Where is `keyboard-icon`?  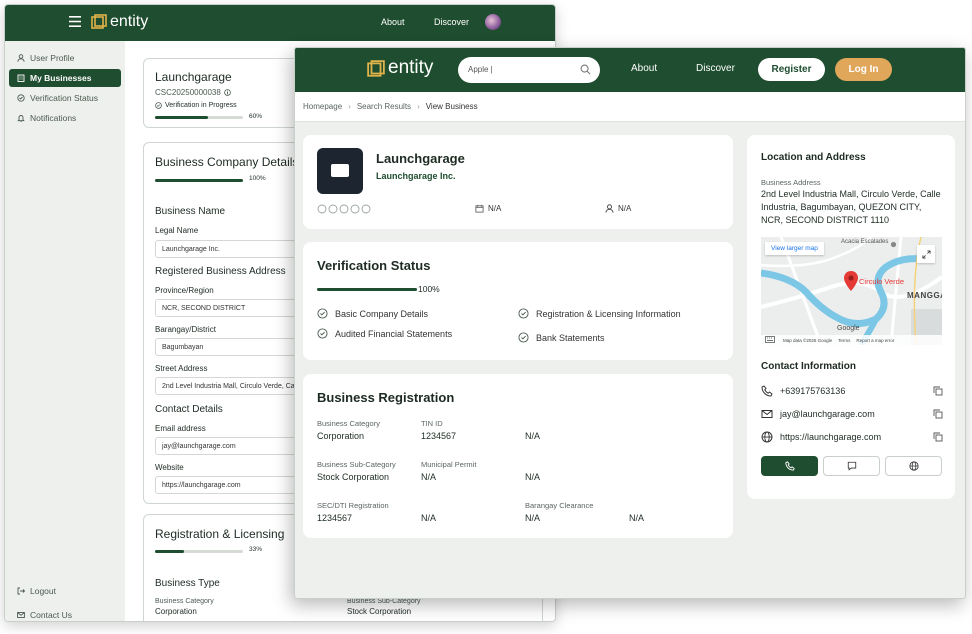
keyboard-icon is located at coordinates (770, 339).